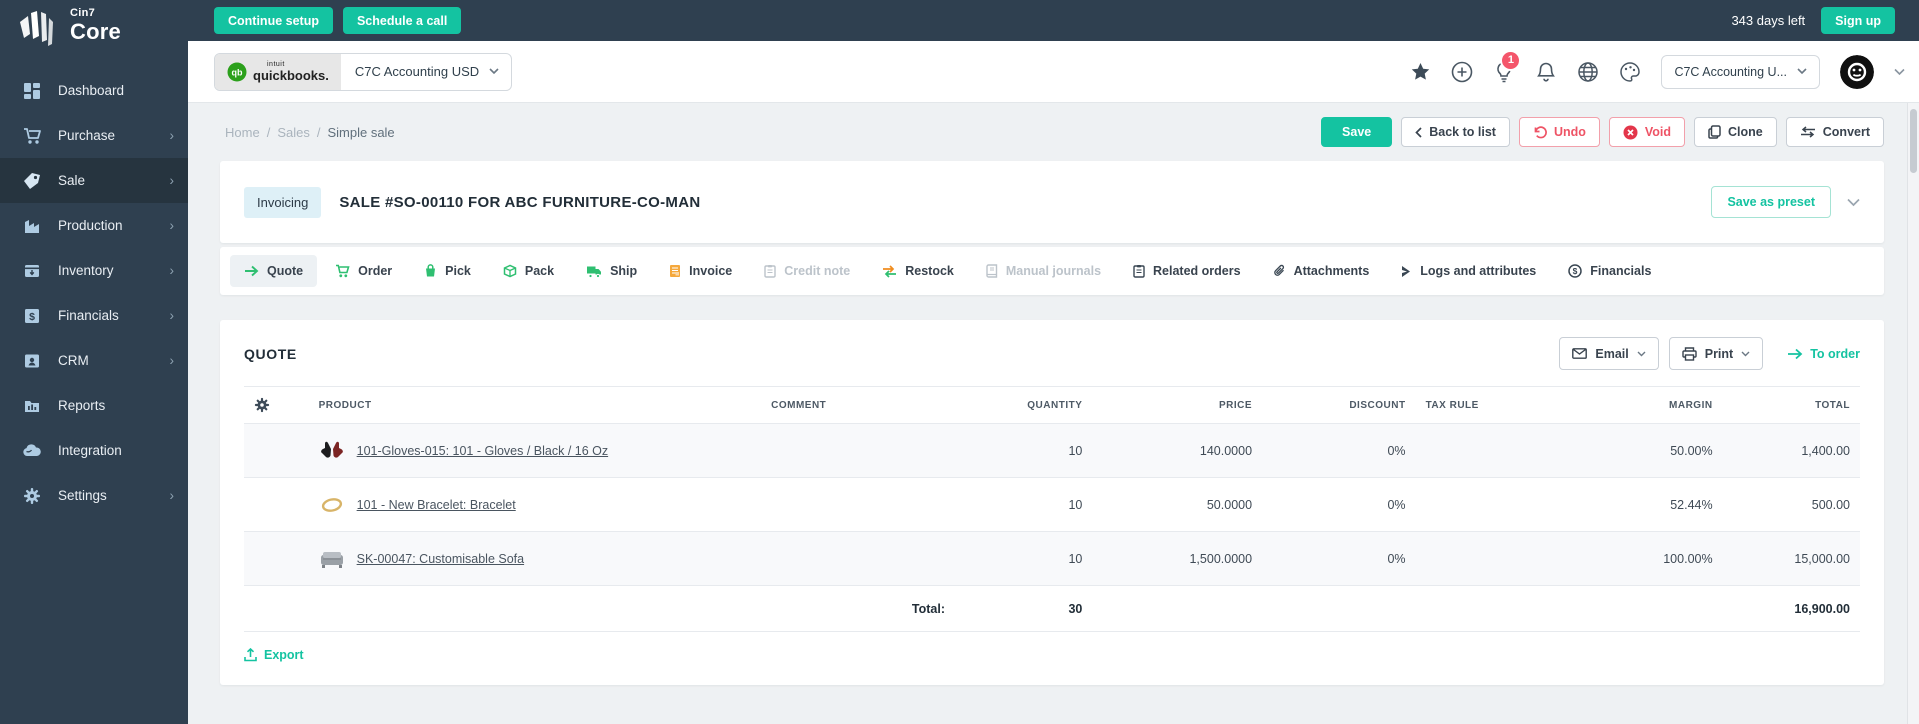 Image resolution: width=1919 pixels, height=724 pixels. What do you see at coordinates (440, 559) in the screenshot?
I see `product-link: SK-00047: Customisable Sofa` at bounding box center [440, 559].